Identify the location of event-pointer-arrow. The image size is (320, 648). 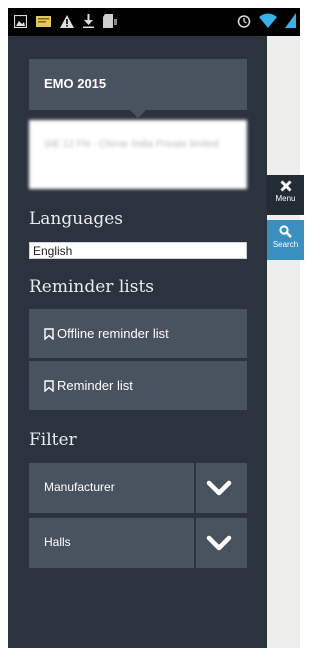
(138, 114).